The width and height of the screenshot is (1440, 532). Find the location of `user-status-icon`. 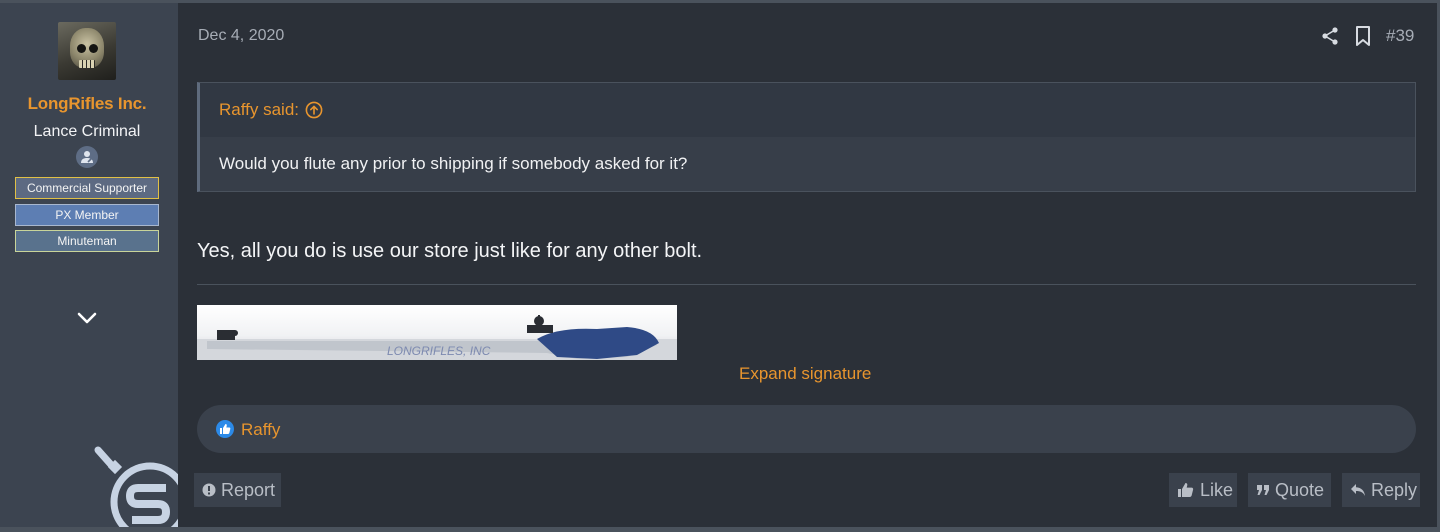

user-status-icon is located at coordinates (87, 157).